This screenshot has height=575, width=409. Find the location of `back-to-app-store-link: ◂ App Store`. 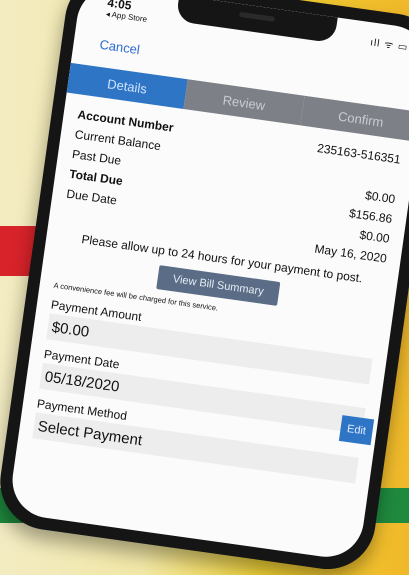

back-to-app-store-link: ◂ App Store is located at coordinates (126, 16).